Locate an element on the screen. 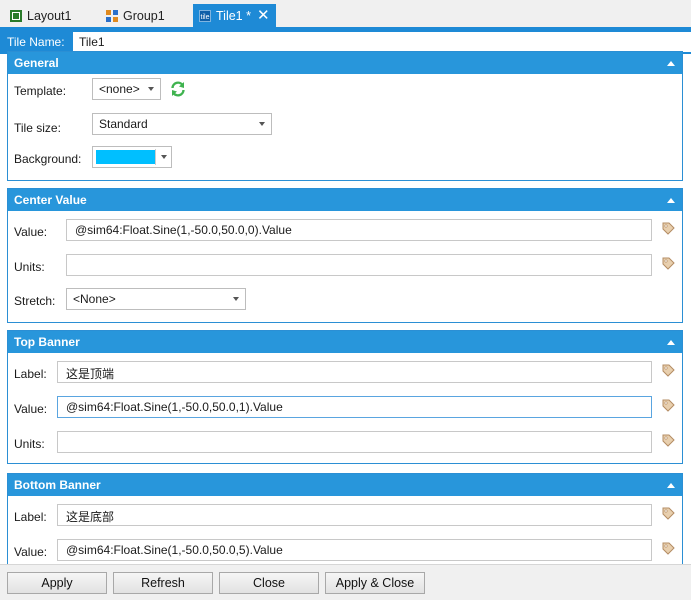 This screenshot has width=691, height=600. bottom-banner-header: Bottom Banner is located at coordinates (345, 485).